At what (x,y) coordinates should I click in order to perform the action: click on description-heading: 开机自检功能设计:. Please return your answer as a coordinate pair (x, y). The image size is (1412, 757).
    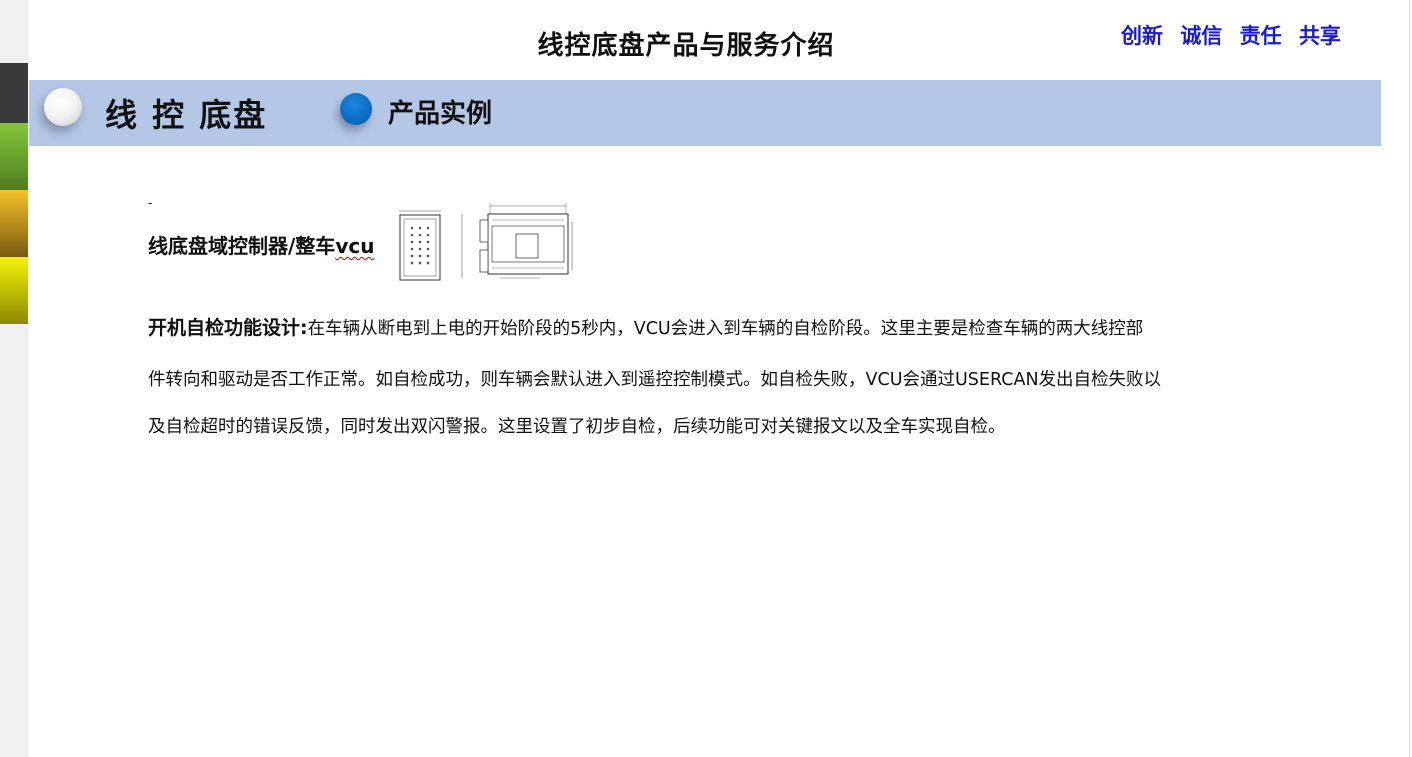
    Looking at the image, I should click on (228, 328).